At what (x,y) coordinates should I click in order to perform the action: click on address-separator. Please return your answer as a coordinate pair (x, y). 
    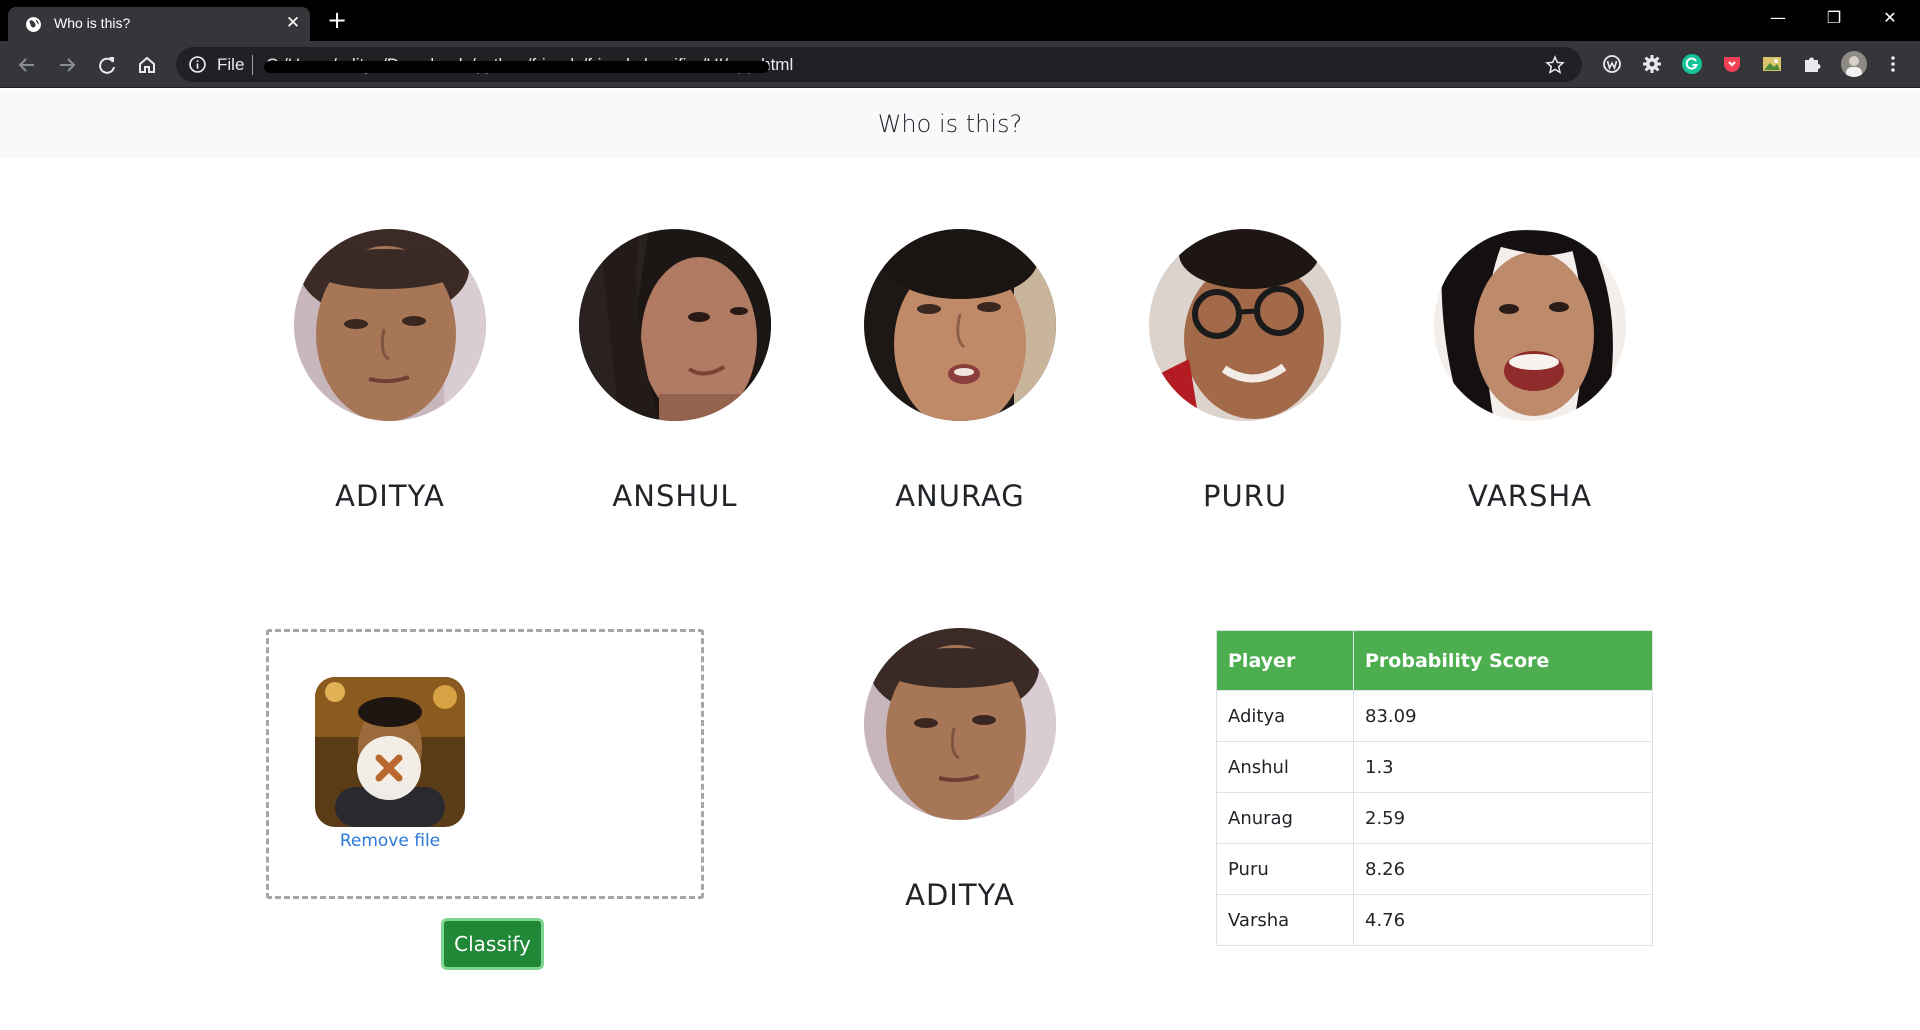
    Looking at the image, I should click on (252, 65).